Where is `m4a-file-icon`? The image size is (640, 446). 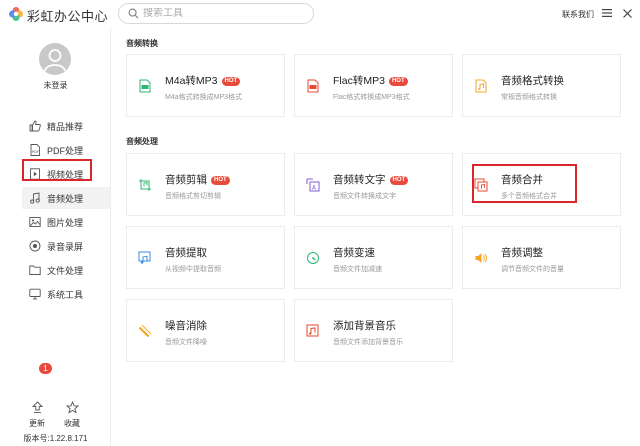 m4a-file-icon is located at coordinates (145, 86).